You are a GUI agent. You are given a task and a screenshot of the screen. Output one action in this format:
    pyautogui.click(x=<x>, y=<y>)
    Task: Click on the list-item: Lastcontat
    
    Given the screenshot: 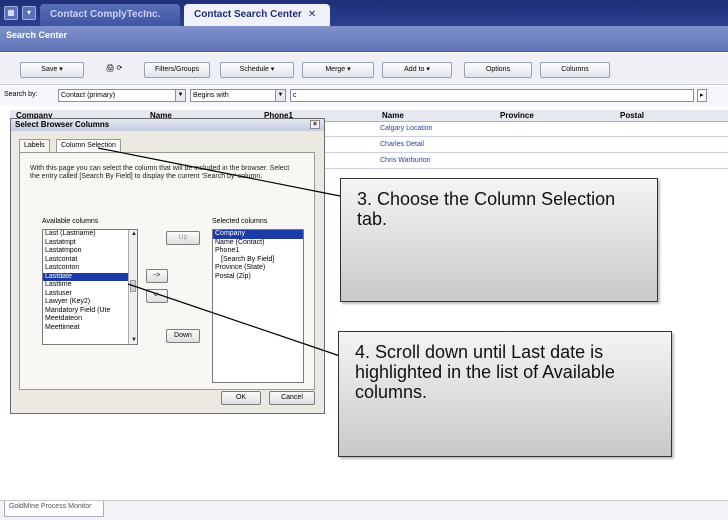 What is the action you would take?
    pyautogui.click(x=90, y=260)
    